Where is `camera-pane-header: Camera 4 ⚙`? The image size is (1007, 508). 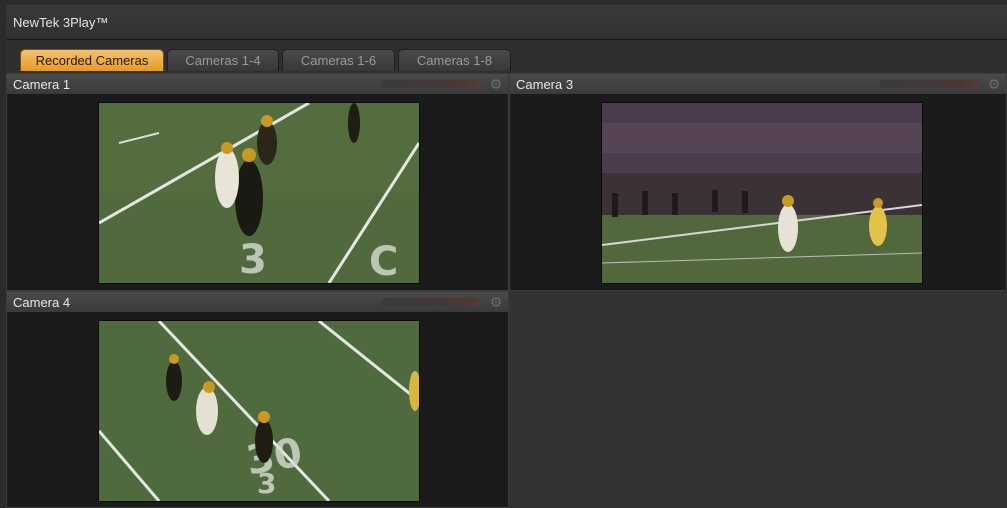
camera-pane-header: Camera 4 ⚙ is located at coordinates (257, 302).